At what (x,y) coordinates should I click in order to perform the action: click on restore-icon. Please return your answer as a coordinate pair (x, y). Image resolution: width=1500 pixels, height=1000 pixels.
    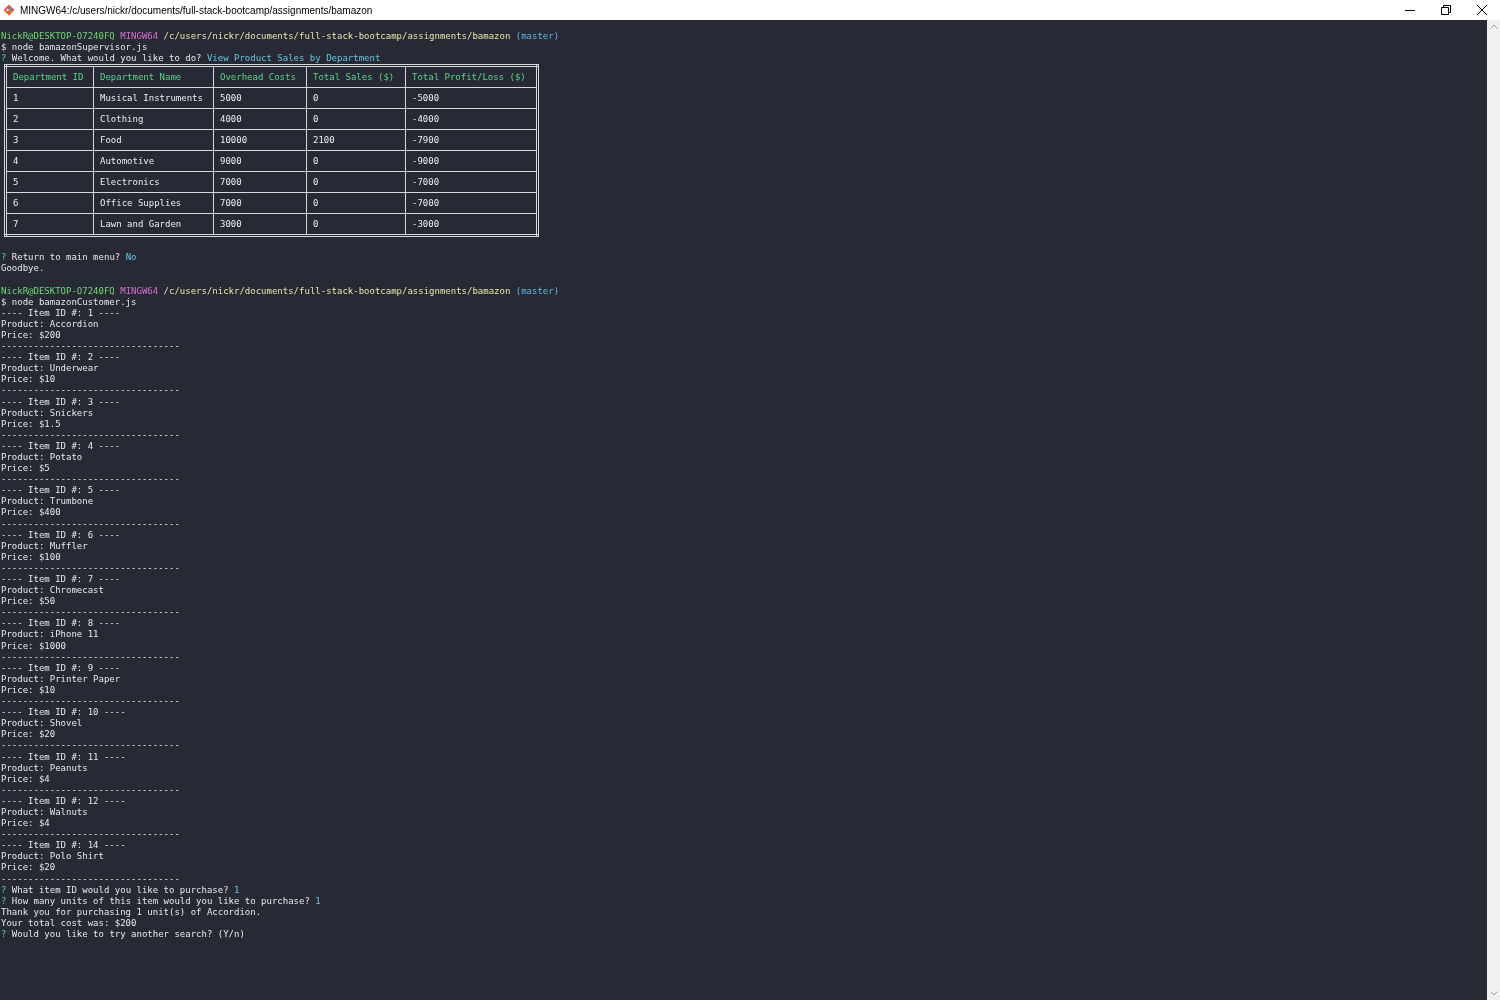
    Looking at the image, I should click on (1446, 10).